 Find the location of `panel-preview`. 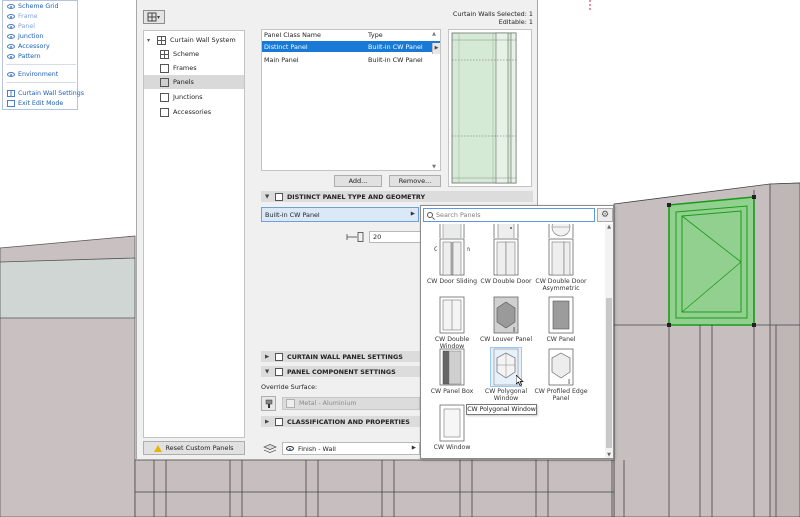

panel-preview is located at coordinates (490, 108).